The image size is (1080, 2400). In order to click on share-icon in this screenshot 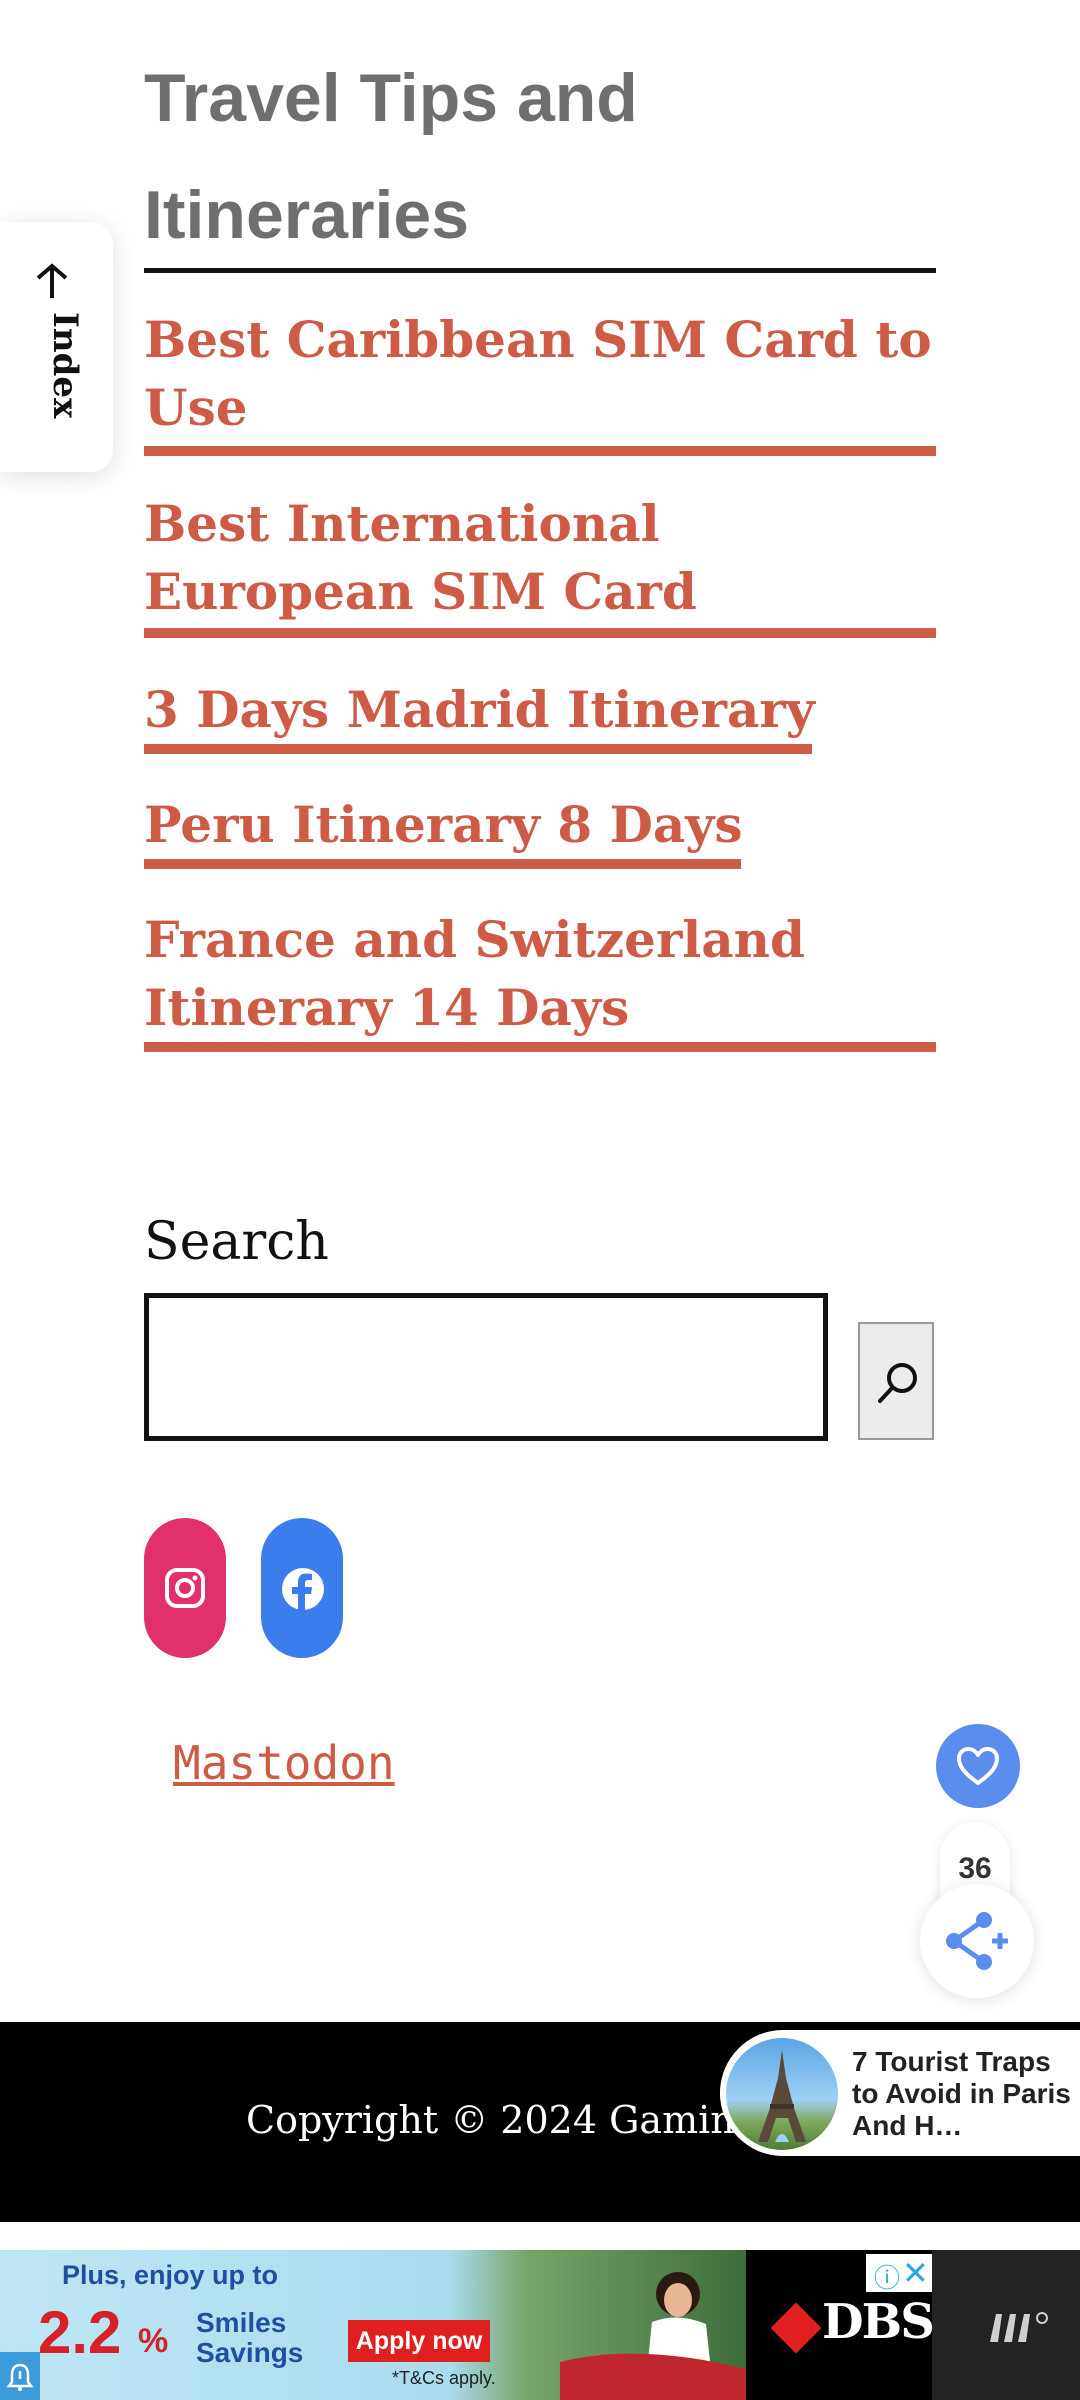, I will do `click(977, 1941)`.